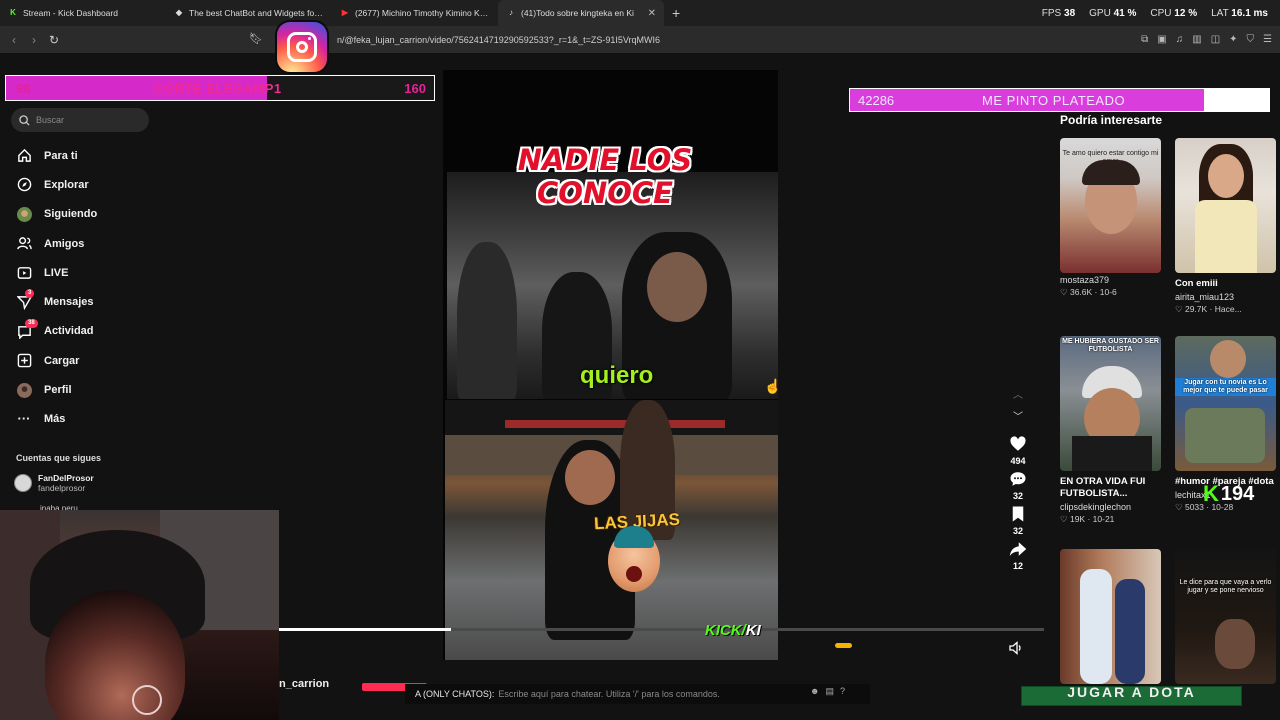 Image resolution: width=1280 pixels, height=720 pixels. Describe the element at coordinates (80, 120) in the screenshot. I see `search-input: Buscar` at that location.